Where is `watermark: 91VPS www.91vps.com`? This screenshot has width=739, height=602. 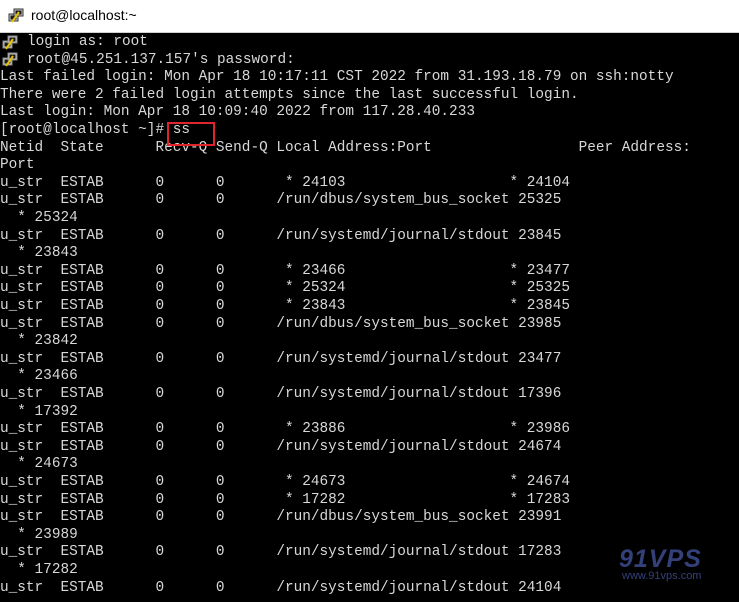 watermark: 91VPS www.91vps.com is located at coordinates (674, 566).